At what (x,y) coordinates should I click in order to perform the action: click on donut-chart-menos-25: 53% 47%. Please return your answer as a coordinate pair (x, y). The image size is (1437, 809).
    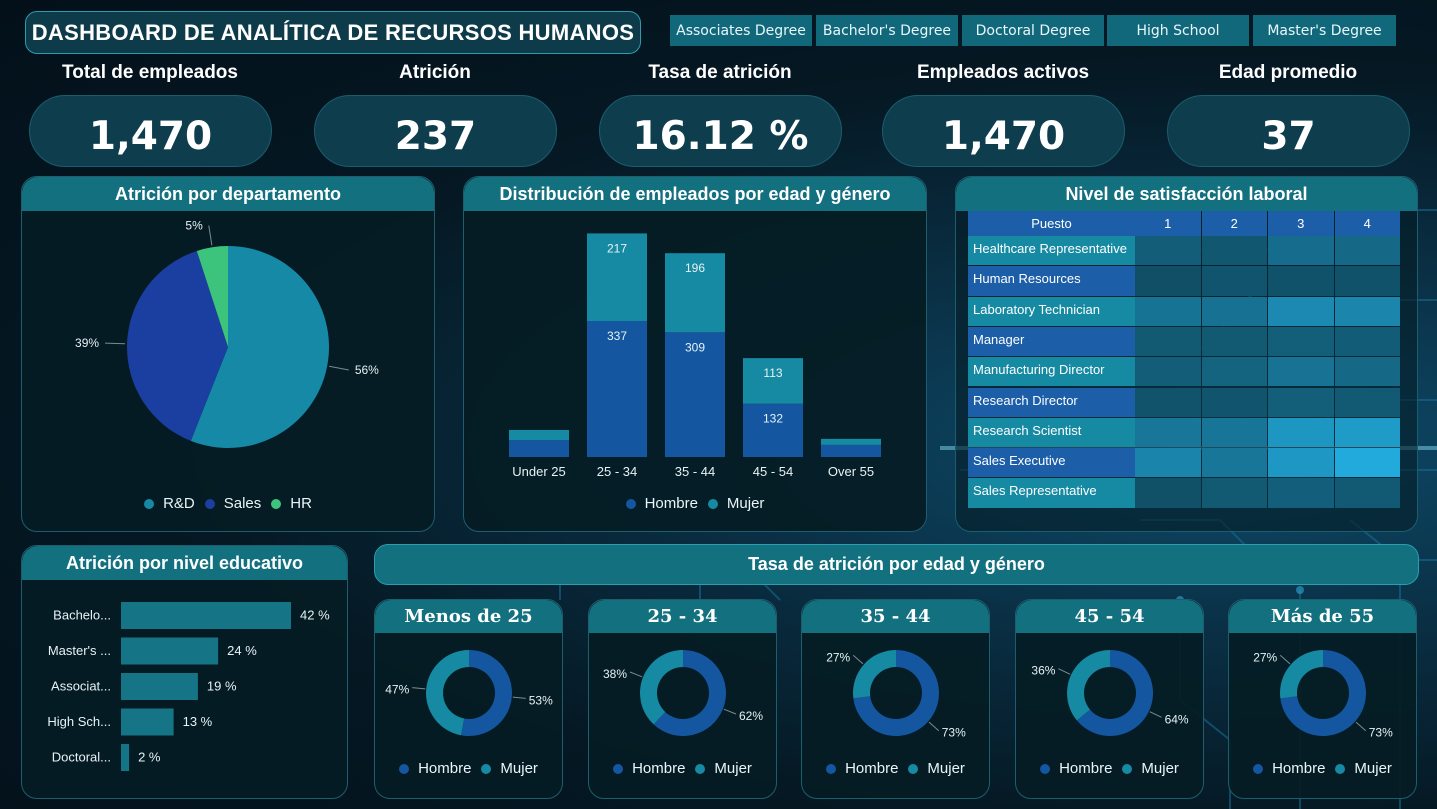
    Looking at the image, I should click on (469, 693).